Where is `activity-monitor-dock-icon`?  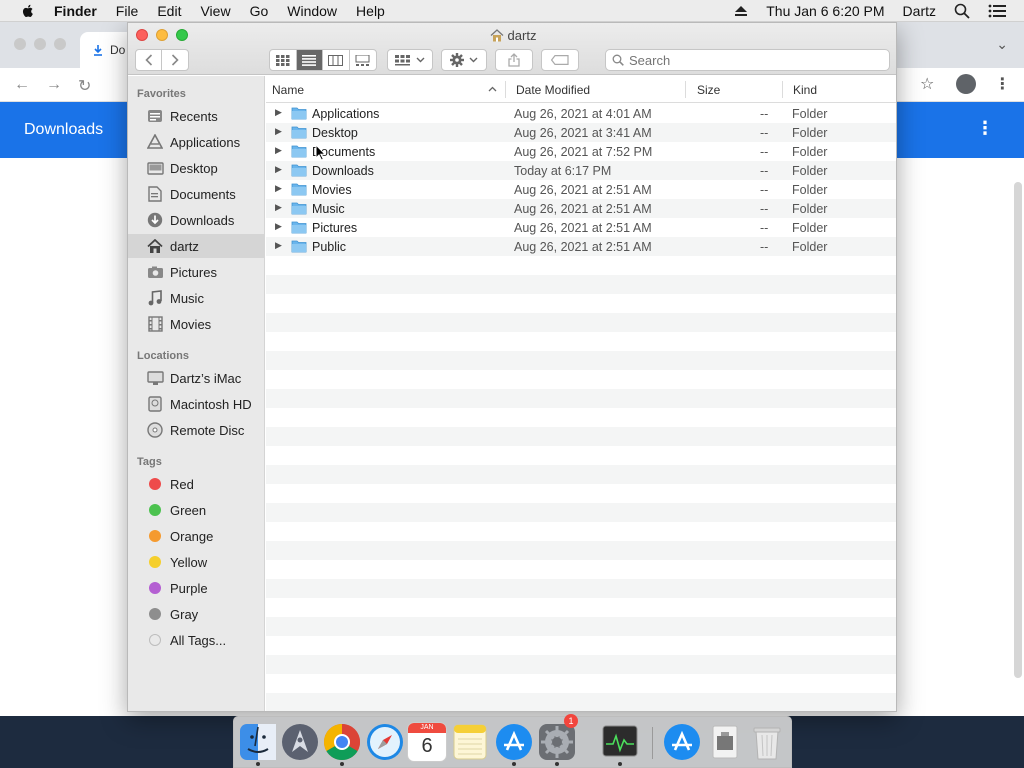
activity-monitor-dock-icon is located at coordinates (620, 742).